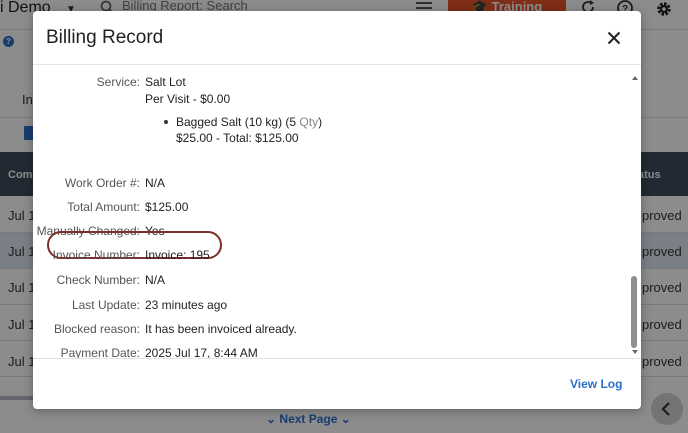 This screenshot has height=433, width=688. I want to click on last-update-label: Last Update:, so click(105, 305).